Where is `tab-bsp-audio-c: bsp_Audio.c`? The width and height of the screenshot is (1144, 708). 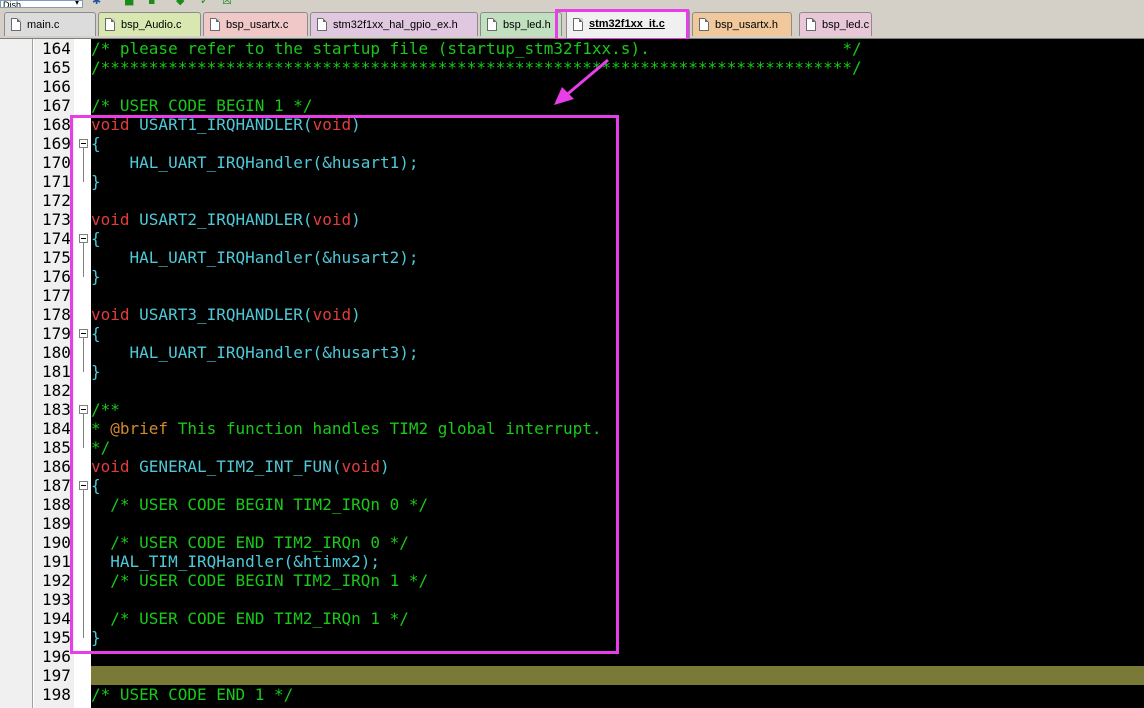
tab-bsp-audio-c: bsp_Audio.c is located at coordinates (149, 24).